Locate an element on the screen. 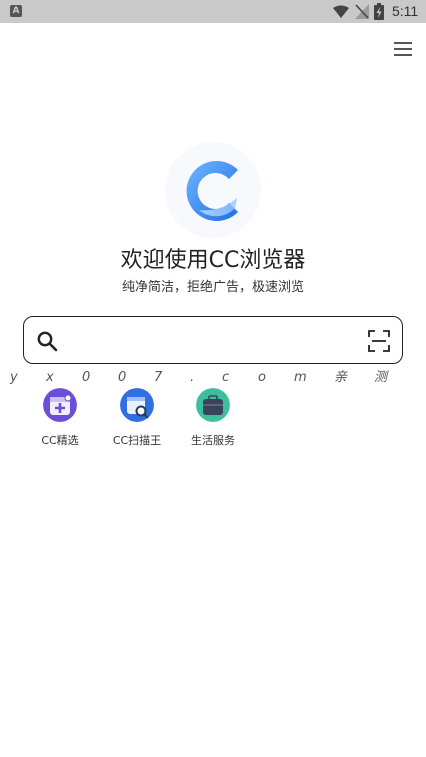 The height and width of the screenshot is (757, 426). welcome-title: 欢迎使用CC浏览器 is located at coordinates (213, 260).